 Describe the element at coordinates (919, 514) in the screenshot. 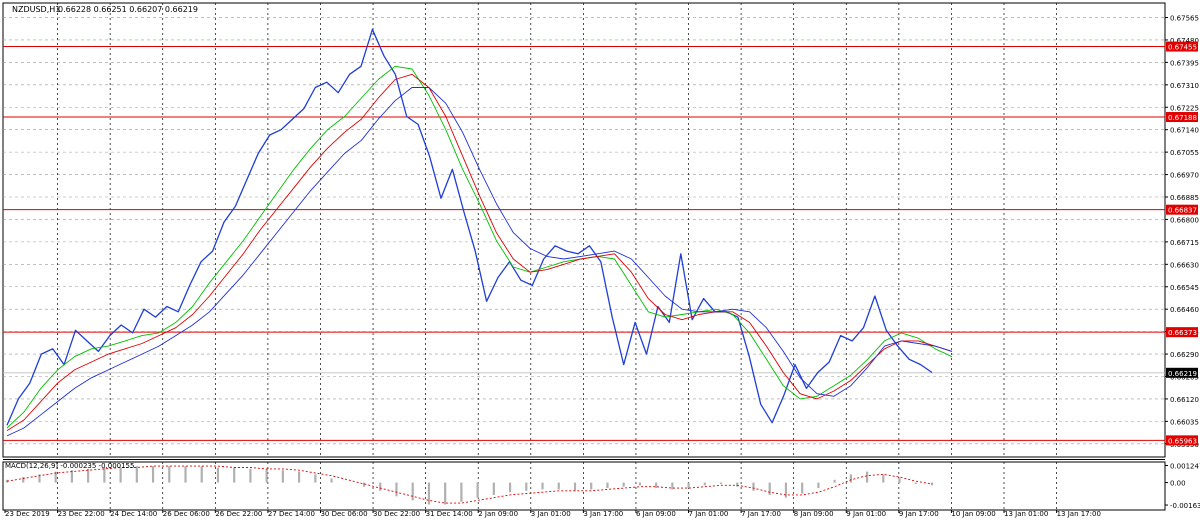

I see `x-tick-label: 9 Jan 17:00` at that location.